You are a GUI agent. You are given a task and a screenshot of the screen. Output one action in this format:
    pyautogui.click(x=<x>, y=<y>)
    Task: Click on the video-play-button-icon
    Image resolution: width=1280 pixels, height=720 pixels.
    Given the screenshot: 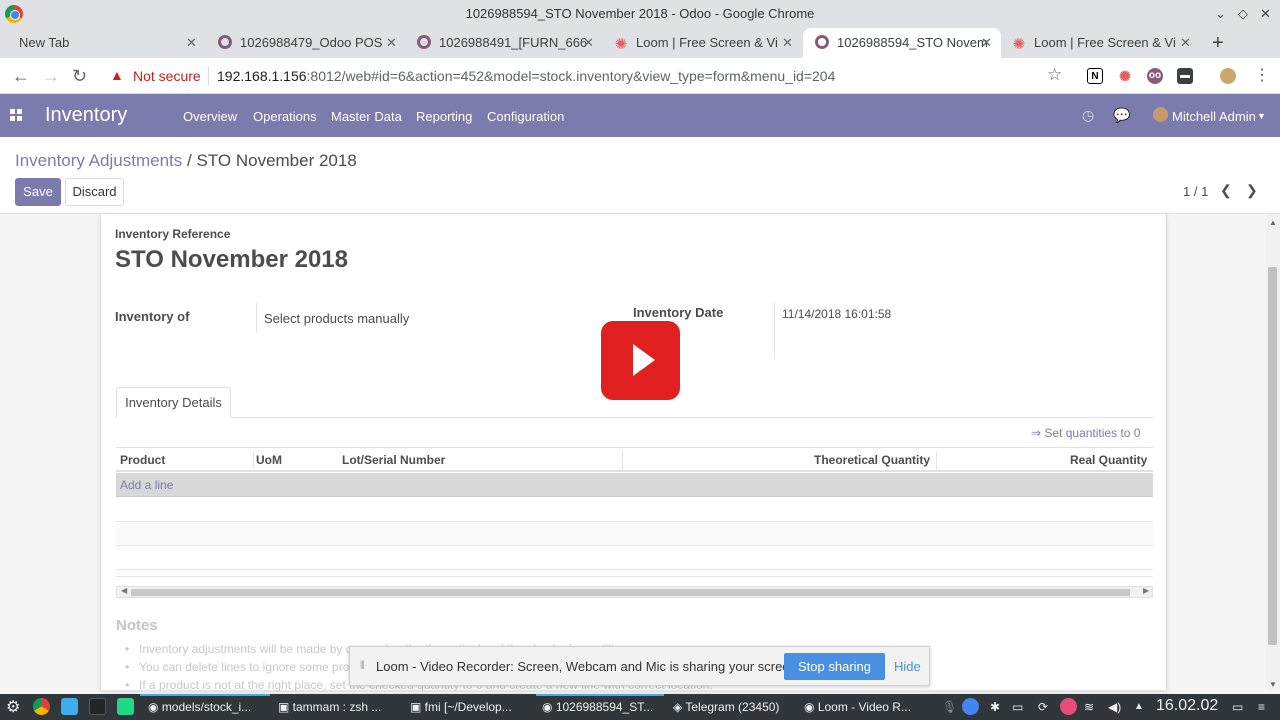 What is the action you would take?
    pyautogui.click(x=640, y=360)
    